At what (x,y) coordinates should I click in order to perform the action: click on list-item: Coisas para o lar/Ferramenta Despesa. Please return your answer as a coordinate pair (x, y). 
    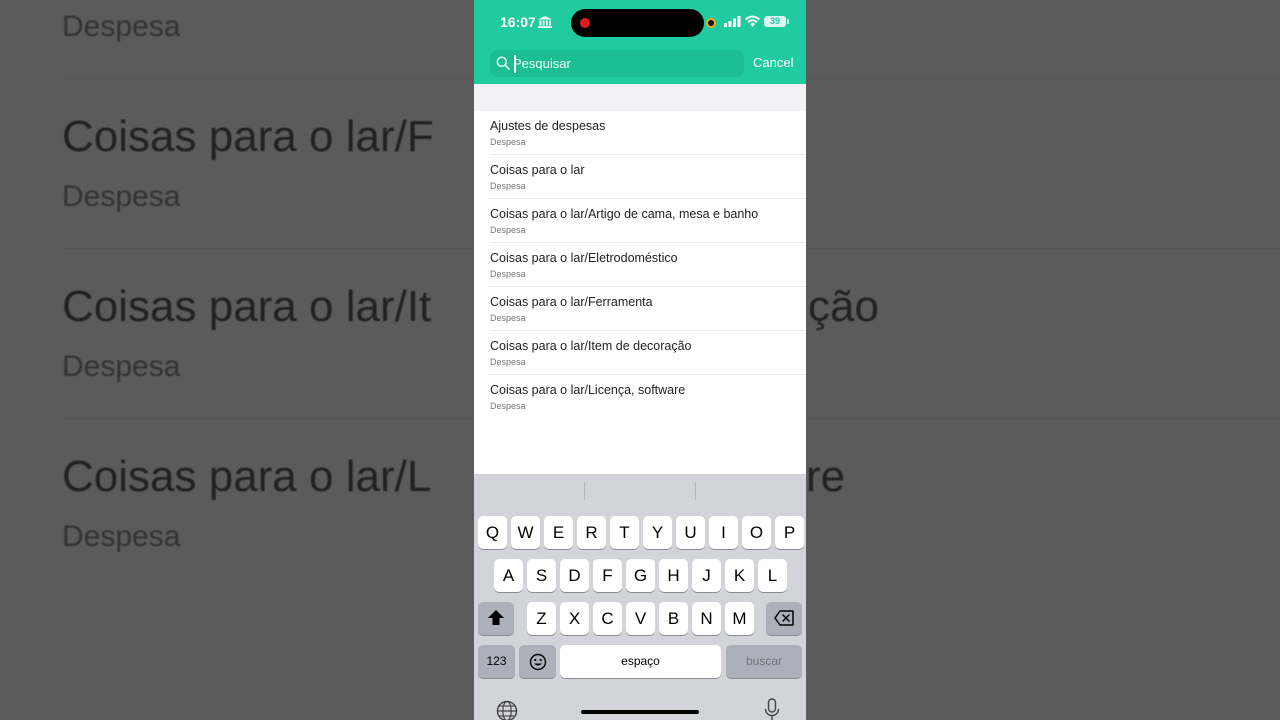
    Looking at the image, I should click on (640, 309).